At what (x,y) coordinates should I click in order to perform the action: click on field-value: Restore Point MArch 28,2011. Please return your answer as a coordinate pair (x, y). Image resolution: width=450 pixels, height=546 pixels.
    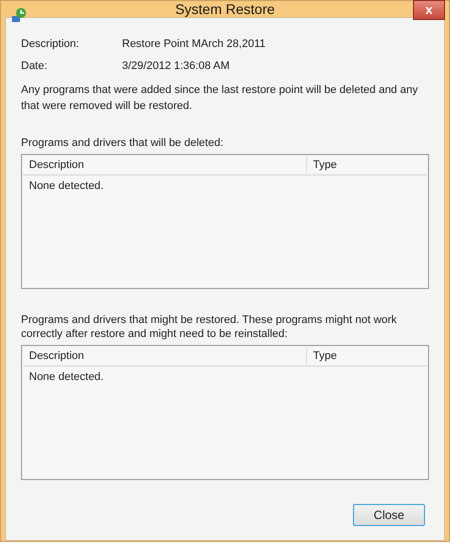
    Looking at the image, I should click on (194, 44).